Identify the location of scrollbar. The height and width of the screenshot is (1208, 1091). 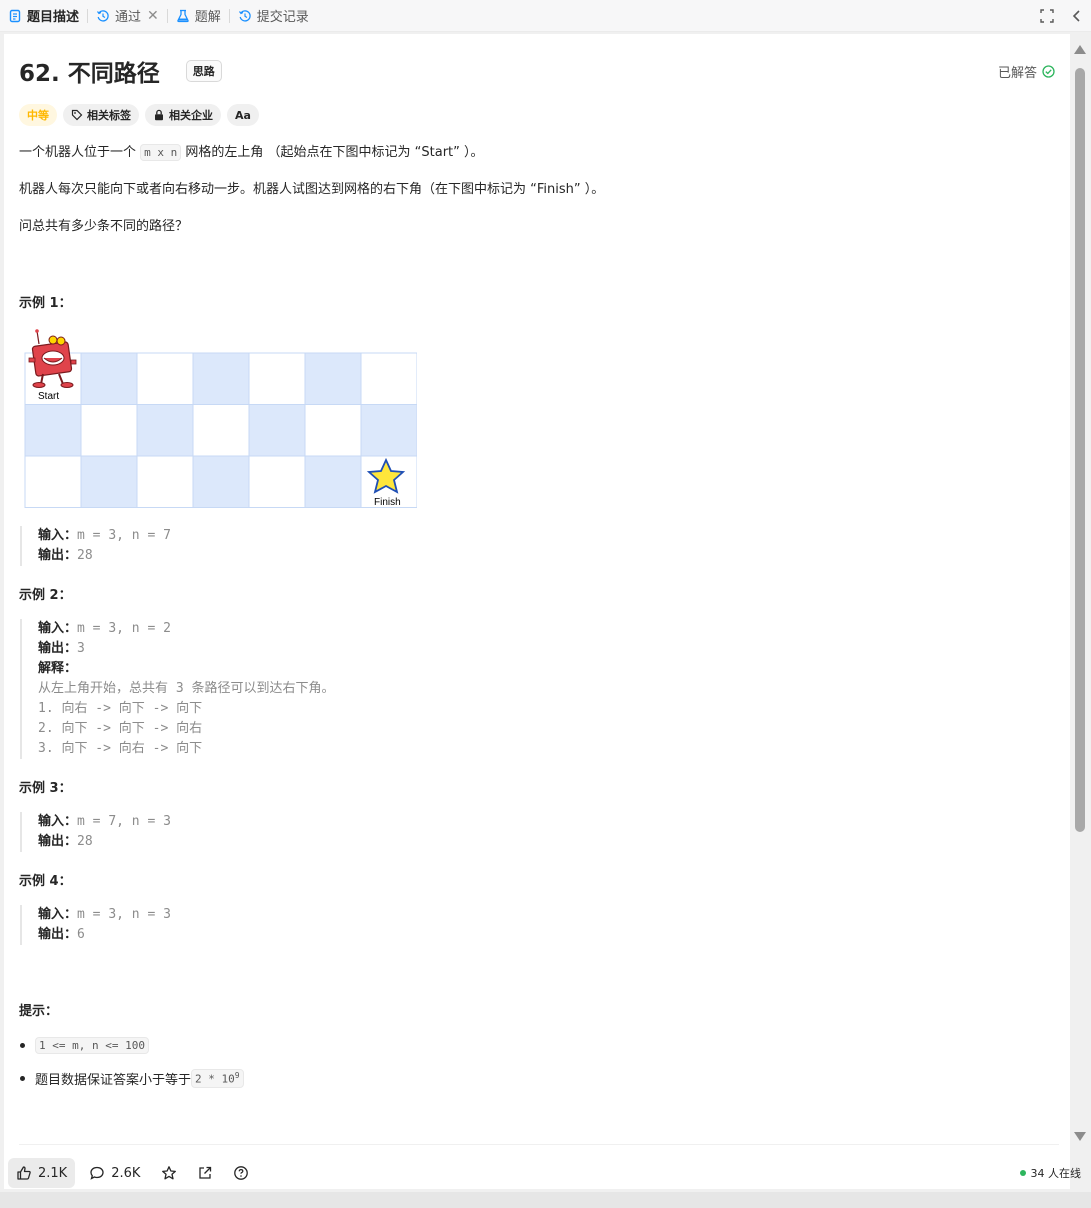
(1080, 595).